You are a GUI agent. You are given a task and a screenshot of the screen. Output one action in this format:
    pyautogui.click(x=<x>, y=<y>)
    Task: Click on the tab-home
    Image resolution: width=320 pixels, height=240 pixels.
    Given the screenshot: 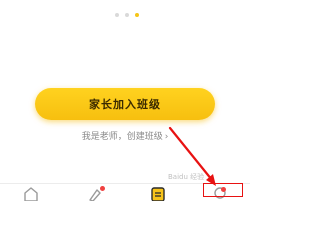 What is the action you would take?
    pyautogui.click(x=31, y=192)
    